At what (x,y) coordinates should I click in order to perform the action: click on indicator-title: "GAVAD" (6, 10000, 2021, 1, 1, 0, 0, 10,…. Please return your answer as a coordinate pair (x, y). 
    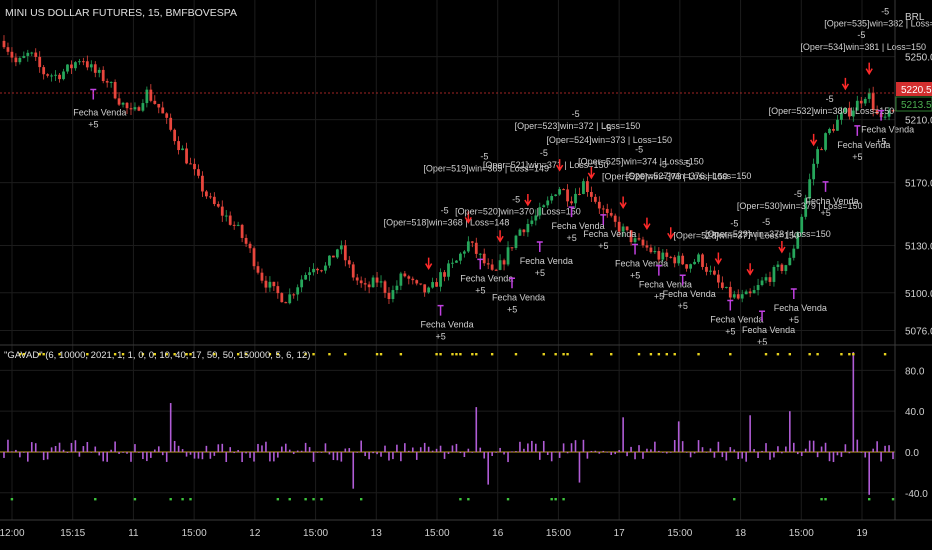
    Looking at the image, I should click on (157, 355).